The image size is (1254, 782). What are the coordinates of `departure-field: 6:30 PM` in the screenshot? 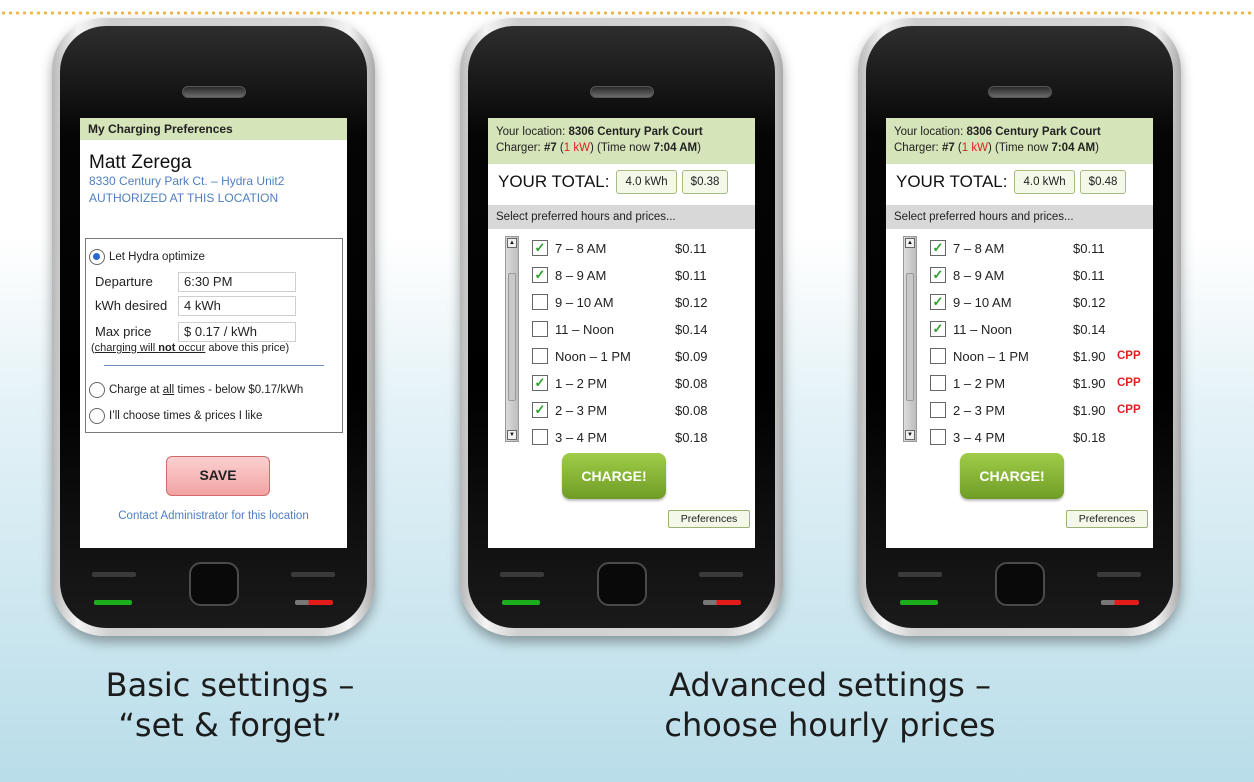 It's located at (237, 282).